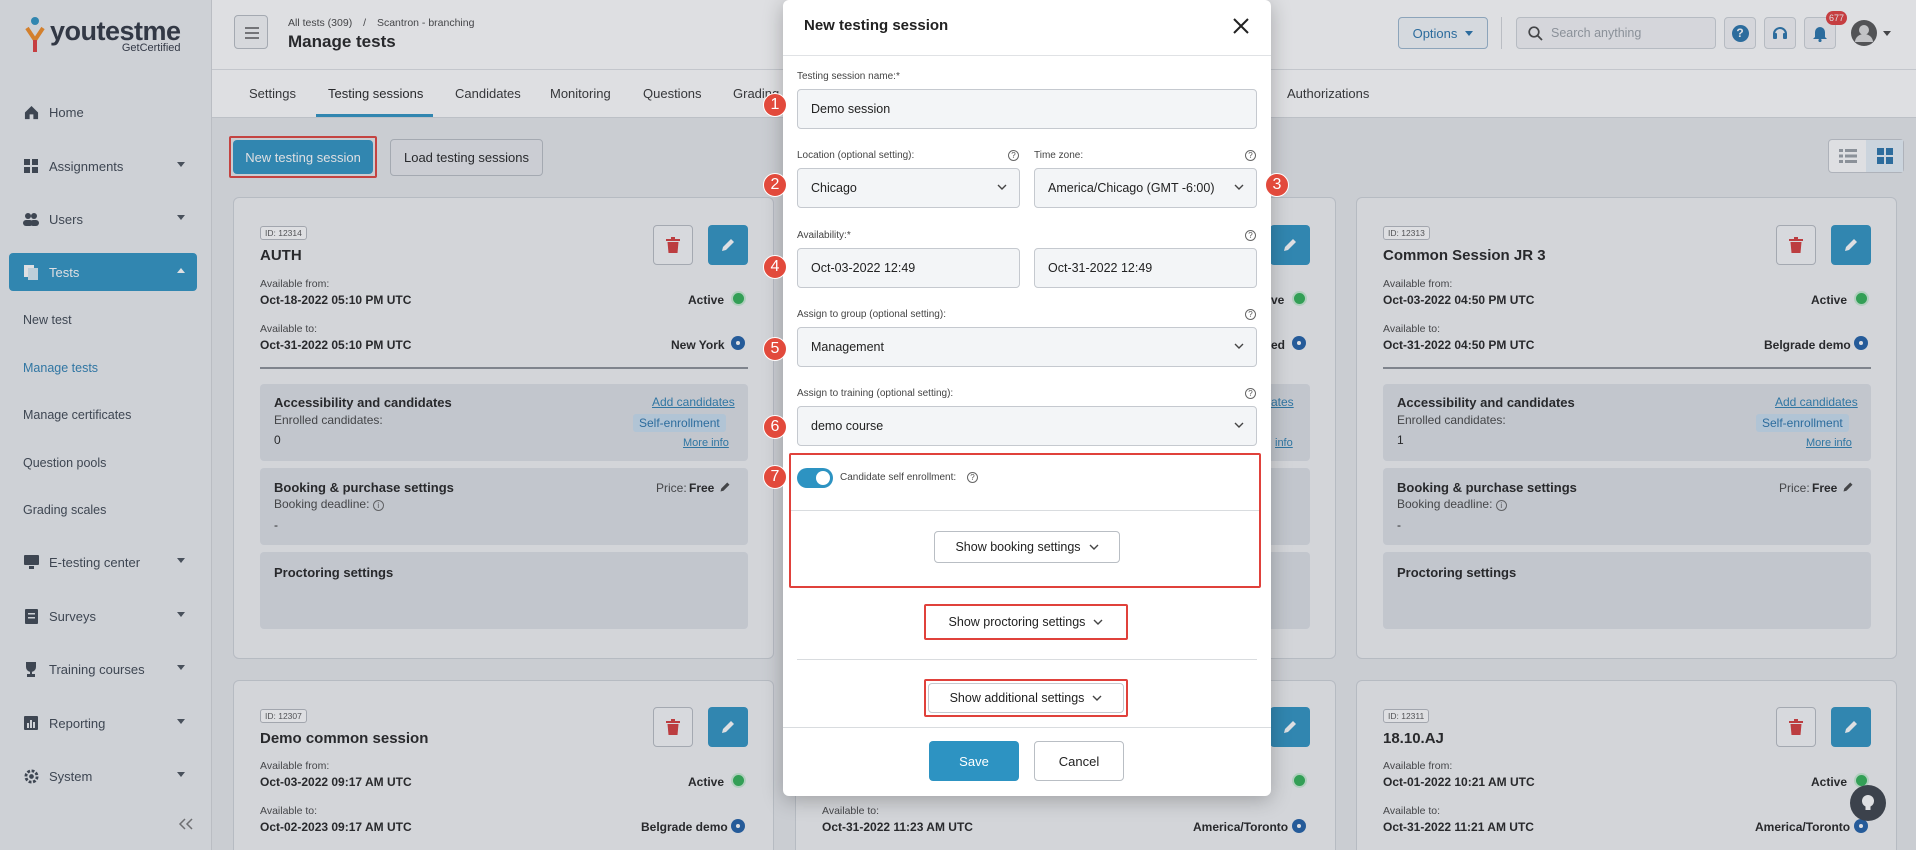 Image resolution: width=1916 pixels, height=850 pixels. Describe the element at coordinates (1059, 155) in the screenshot. I see `timezone-label: Time zone:` at that location.